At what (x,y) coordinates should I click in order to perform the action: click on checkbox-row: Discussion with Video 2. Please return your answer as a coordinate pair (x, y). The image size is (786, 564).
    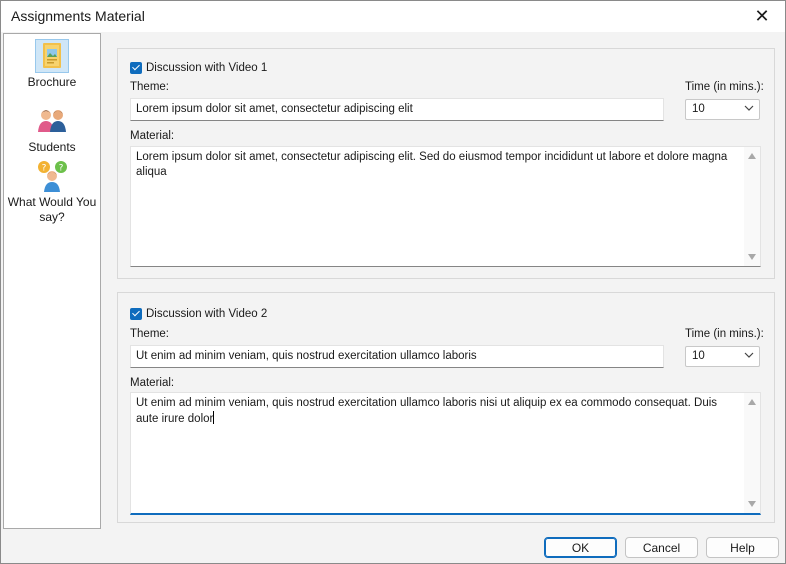
    Looking at the image, I should click on (198, 314).